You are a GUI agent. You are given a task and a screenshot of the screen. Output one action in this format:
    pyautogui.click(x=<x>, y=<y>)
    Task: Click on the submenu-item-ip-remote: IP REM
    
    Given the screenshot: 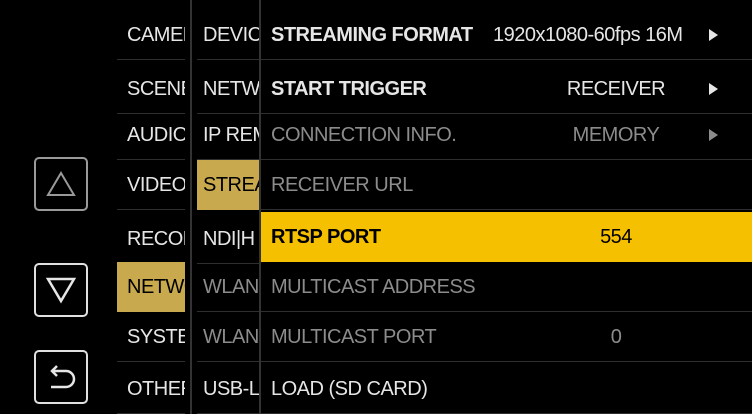 What is the action you would take?
    pyautogui.click(x=228, y=135)
    